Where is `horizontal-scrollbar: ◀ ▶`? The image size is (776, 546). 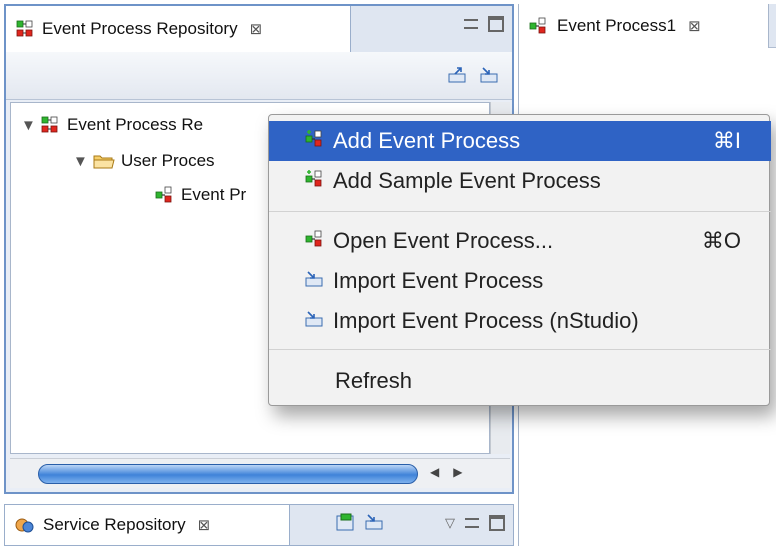
horizontal-scrollbar: ◀ ▶ is located at coordinates (260, 473).